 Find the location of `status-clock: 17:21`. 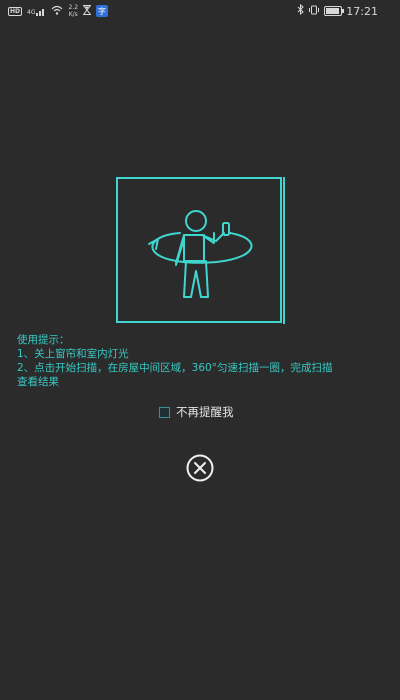

status-clock: 17:21 is located at coordinates (362, 11).